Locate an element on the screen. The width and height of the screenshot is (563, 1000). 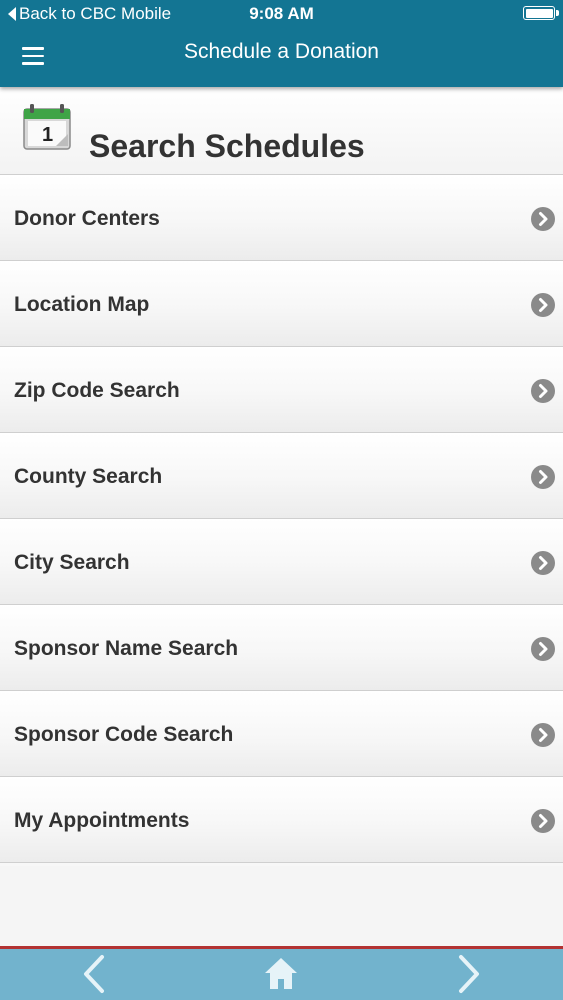
list-item-donor-centers: Donor Centers is located at coordinates (281, 218).